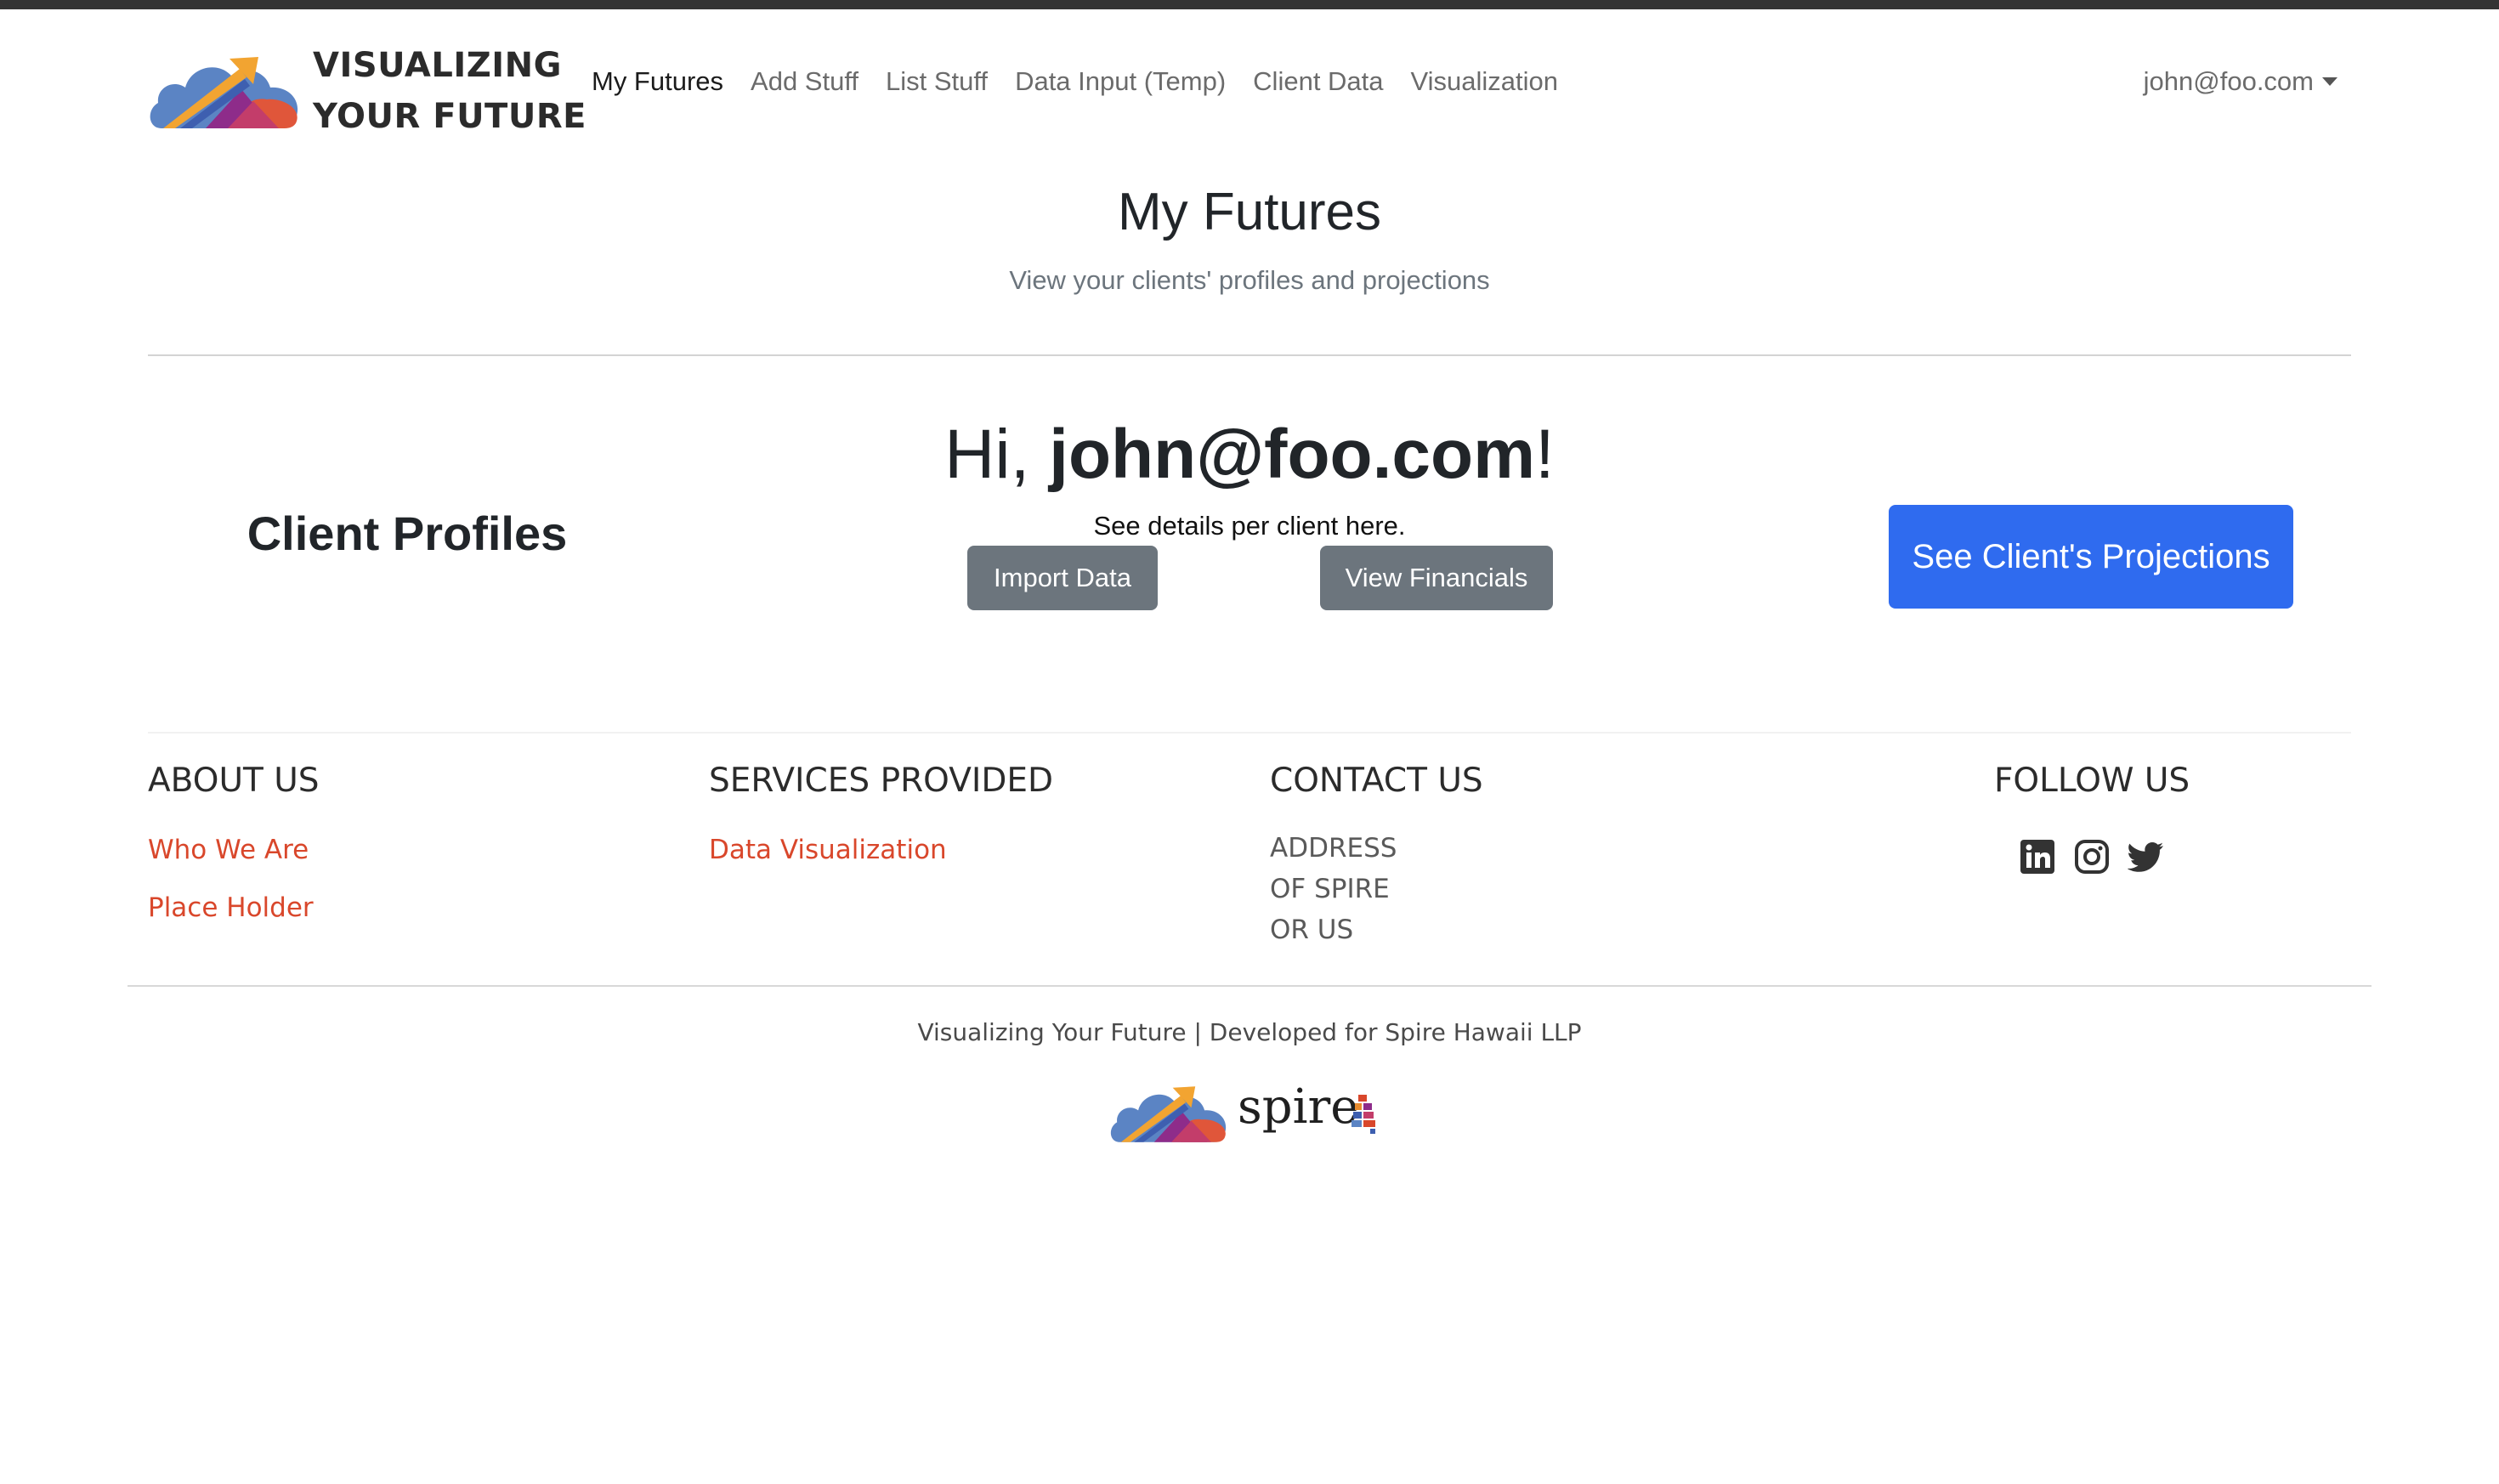  Describe the element at coordinates (437, 65) in the screenshot. I see `brand-title-line1: VISUALIZING` at that location.